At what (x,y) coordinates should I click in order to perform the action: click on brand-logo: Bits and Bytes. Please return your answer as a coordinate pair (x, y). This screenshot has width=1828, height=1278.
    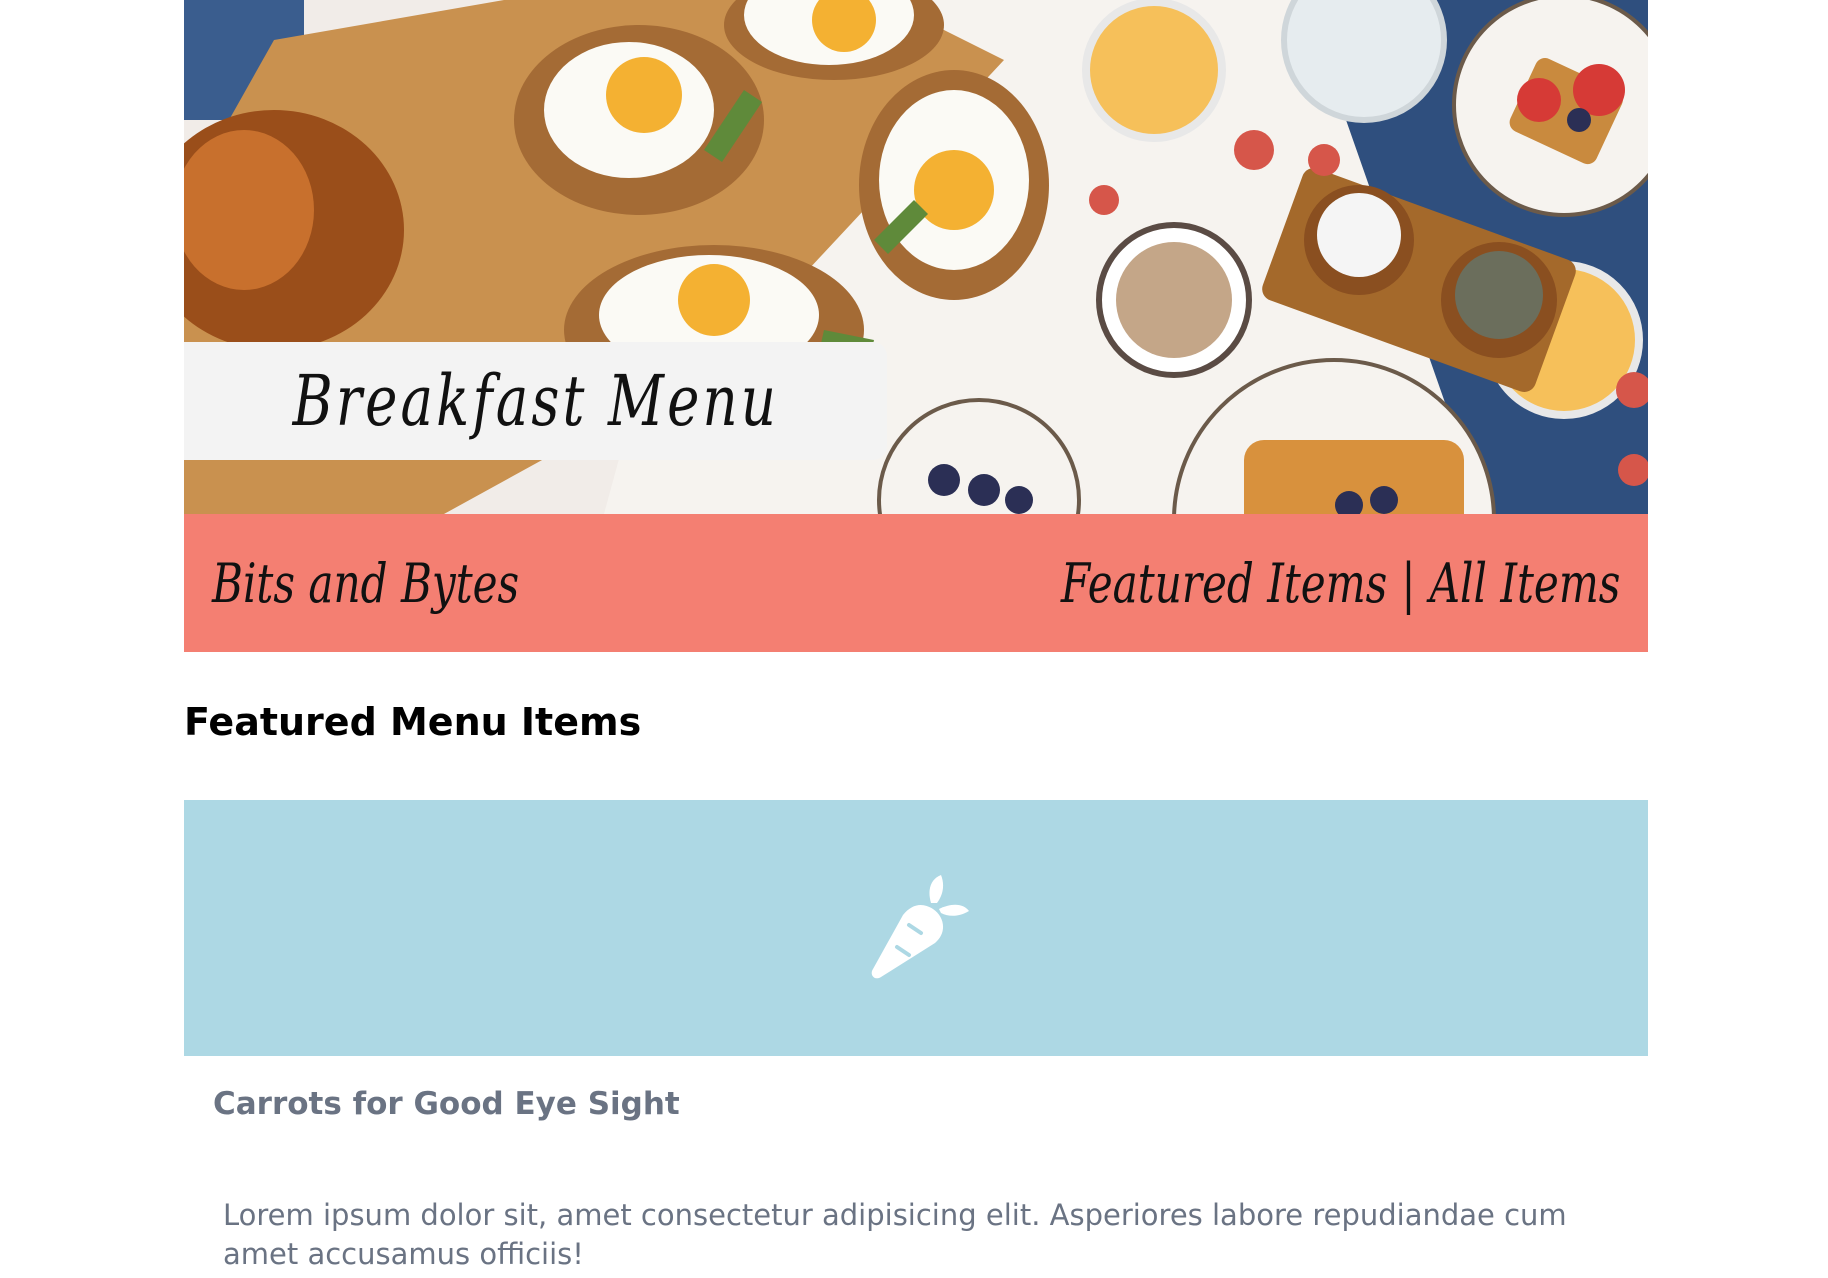
    Looking at the image, I should click on (365, 583).